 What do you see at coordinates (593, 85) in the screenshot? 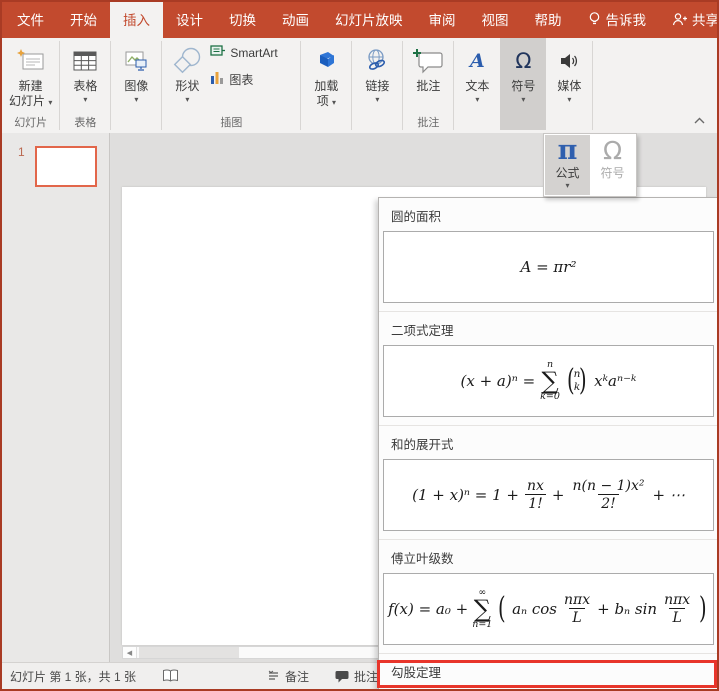
I see `ribbon-divider` at bounding box center [593, 85].